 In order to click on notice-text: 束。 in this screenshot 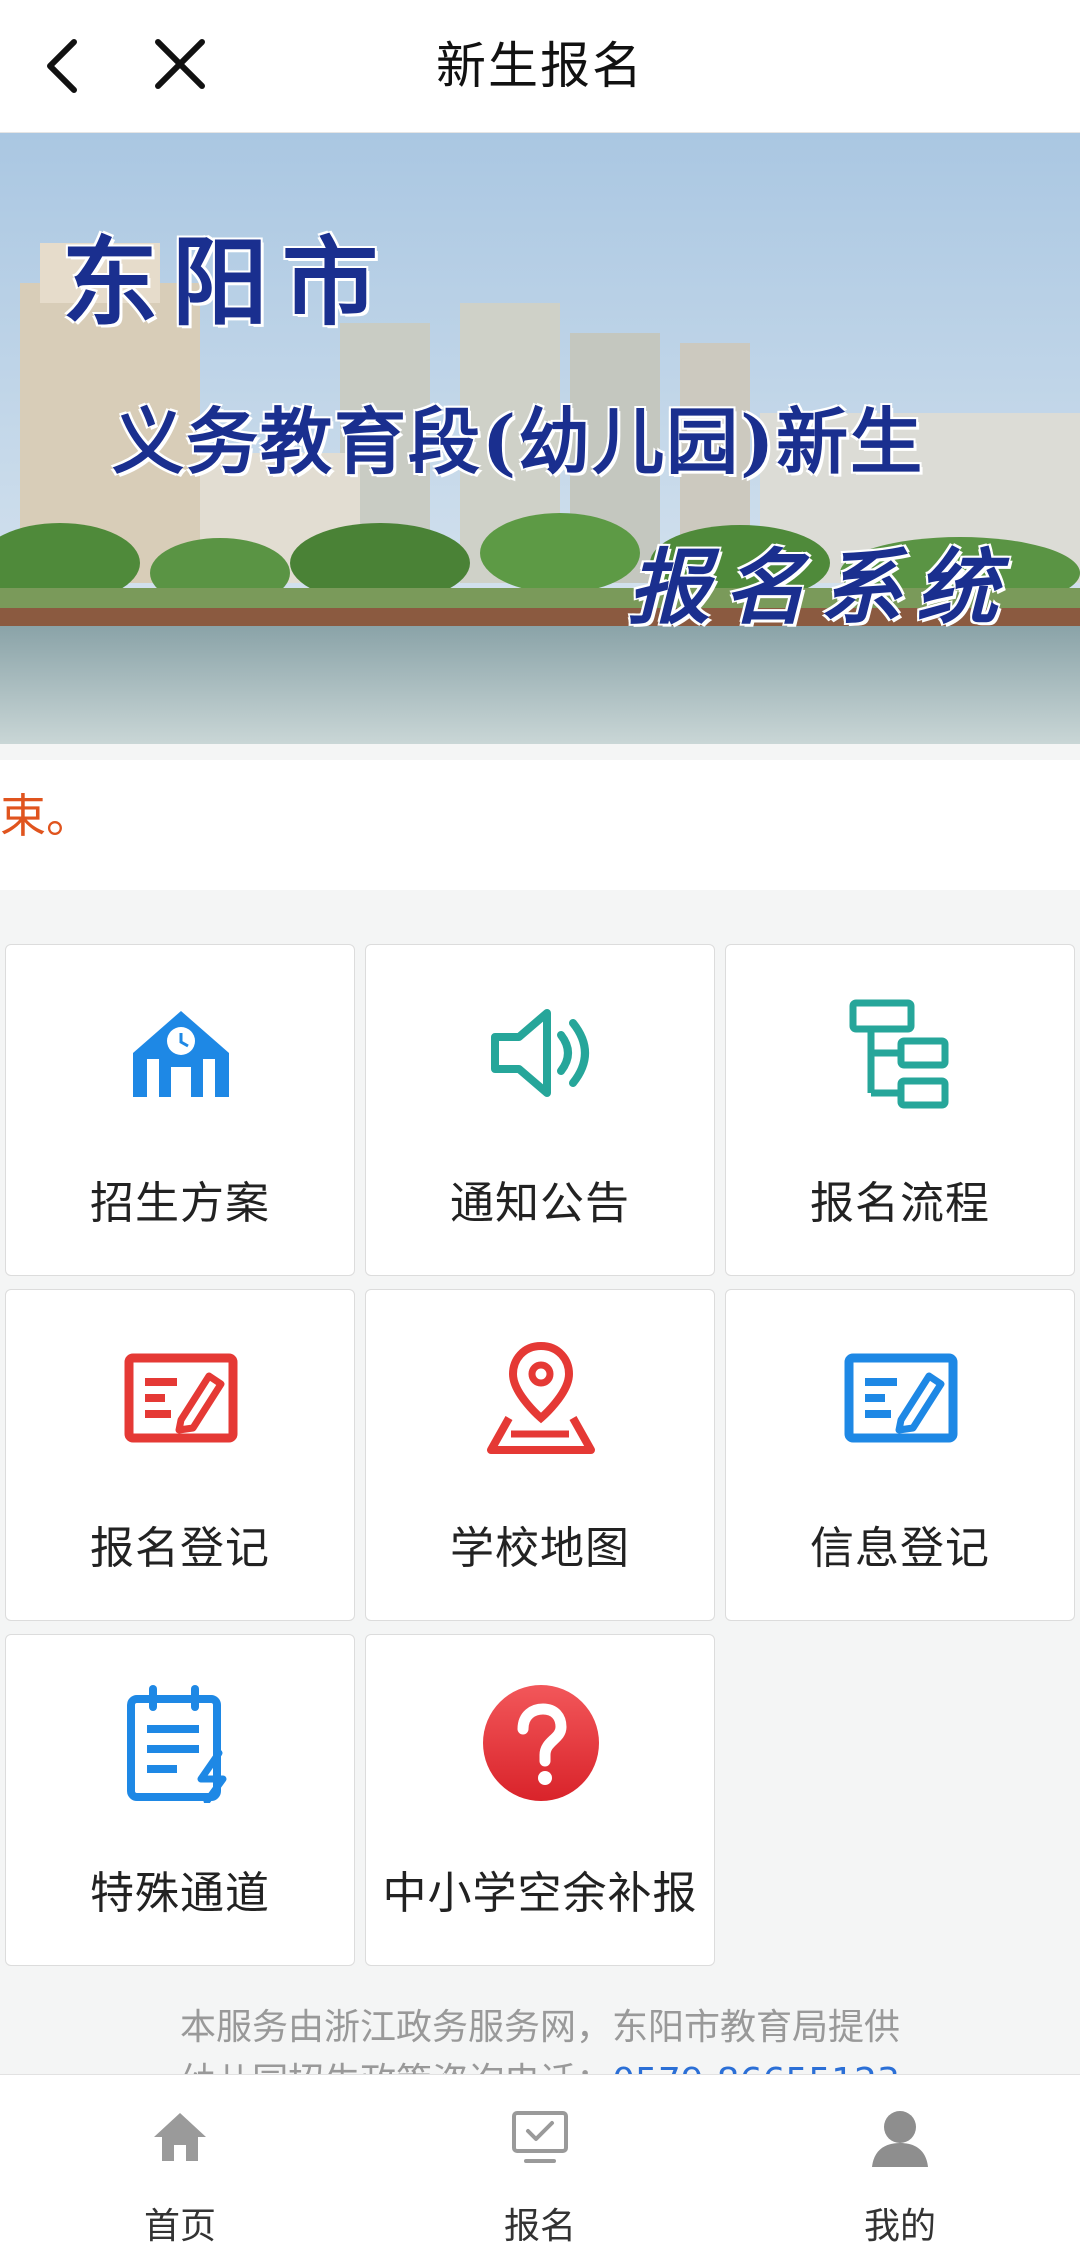, I will do `click(46, 816)`.